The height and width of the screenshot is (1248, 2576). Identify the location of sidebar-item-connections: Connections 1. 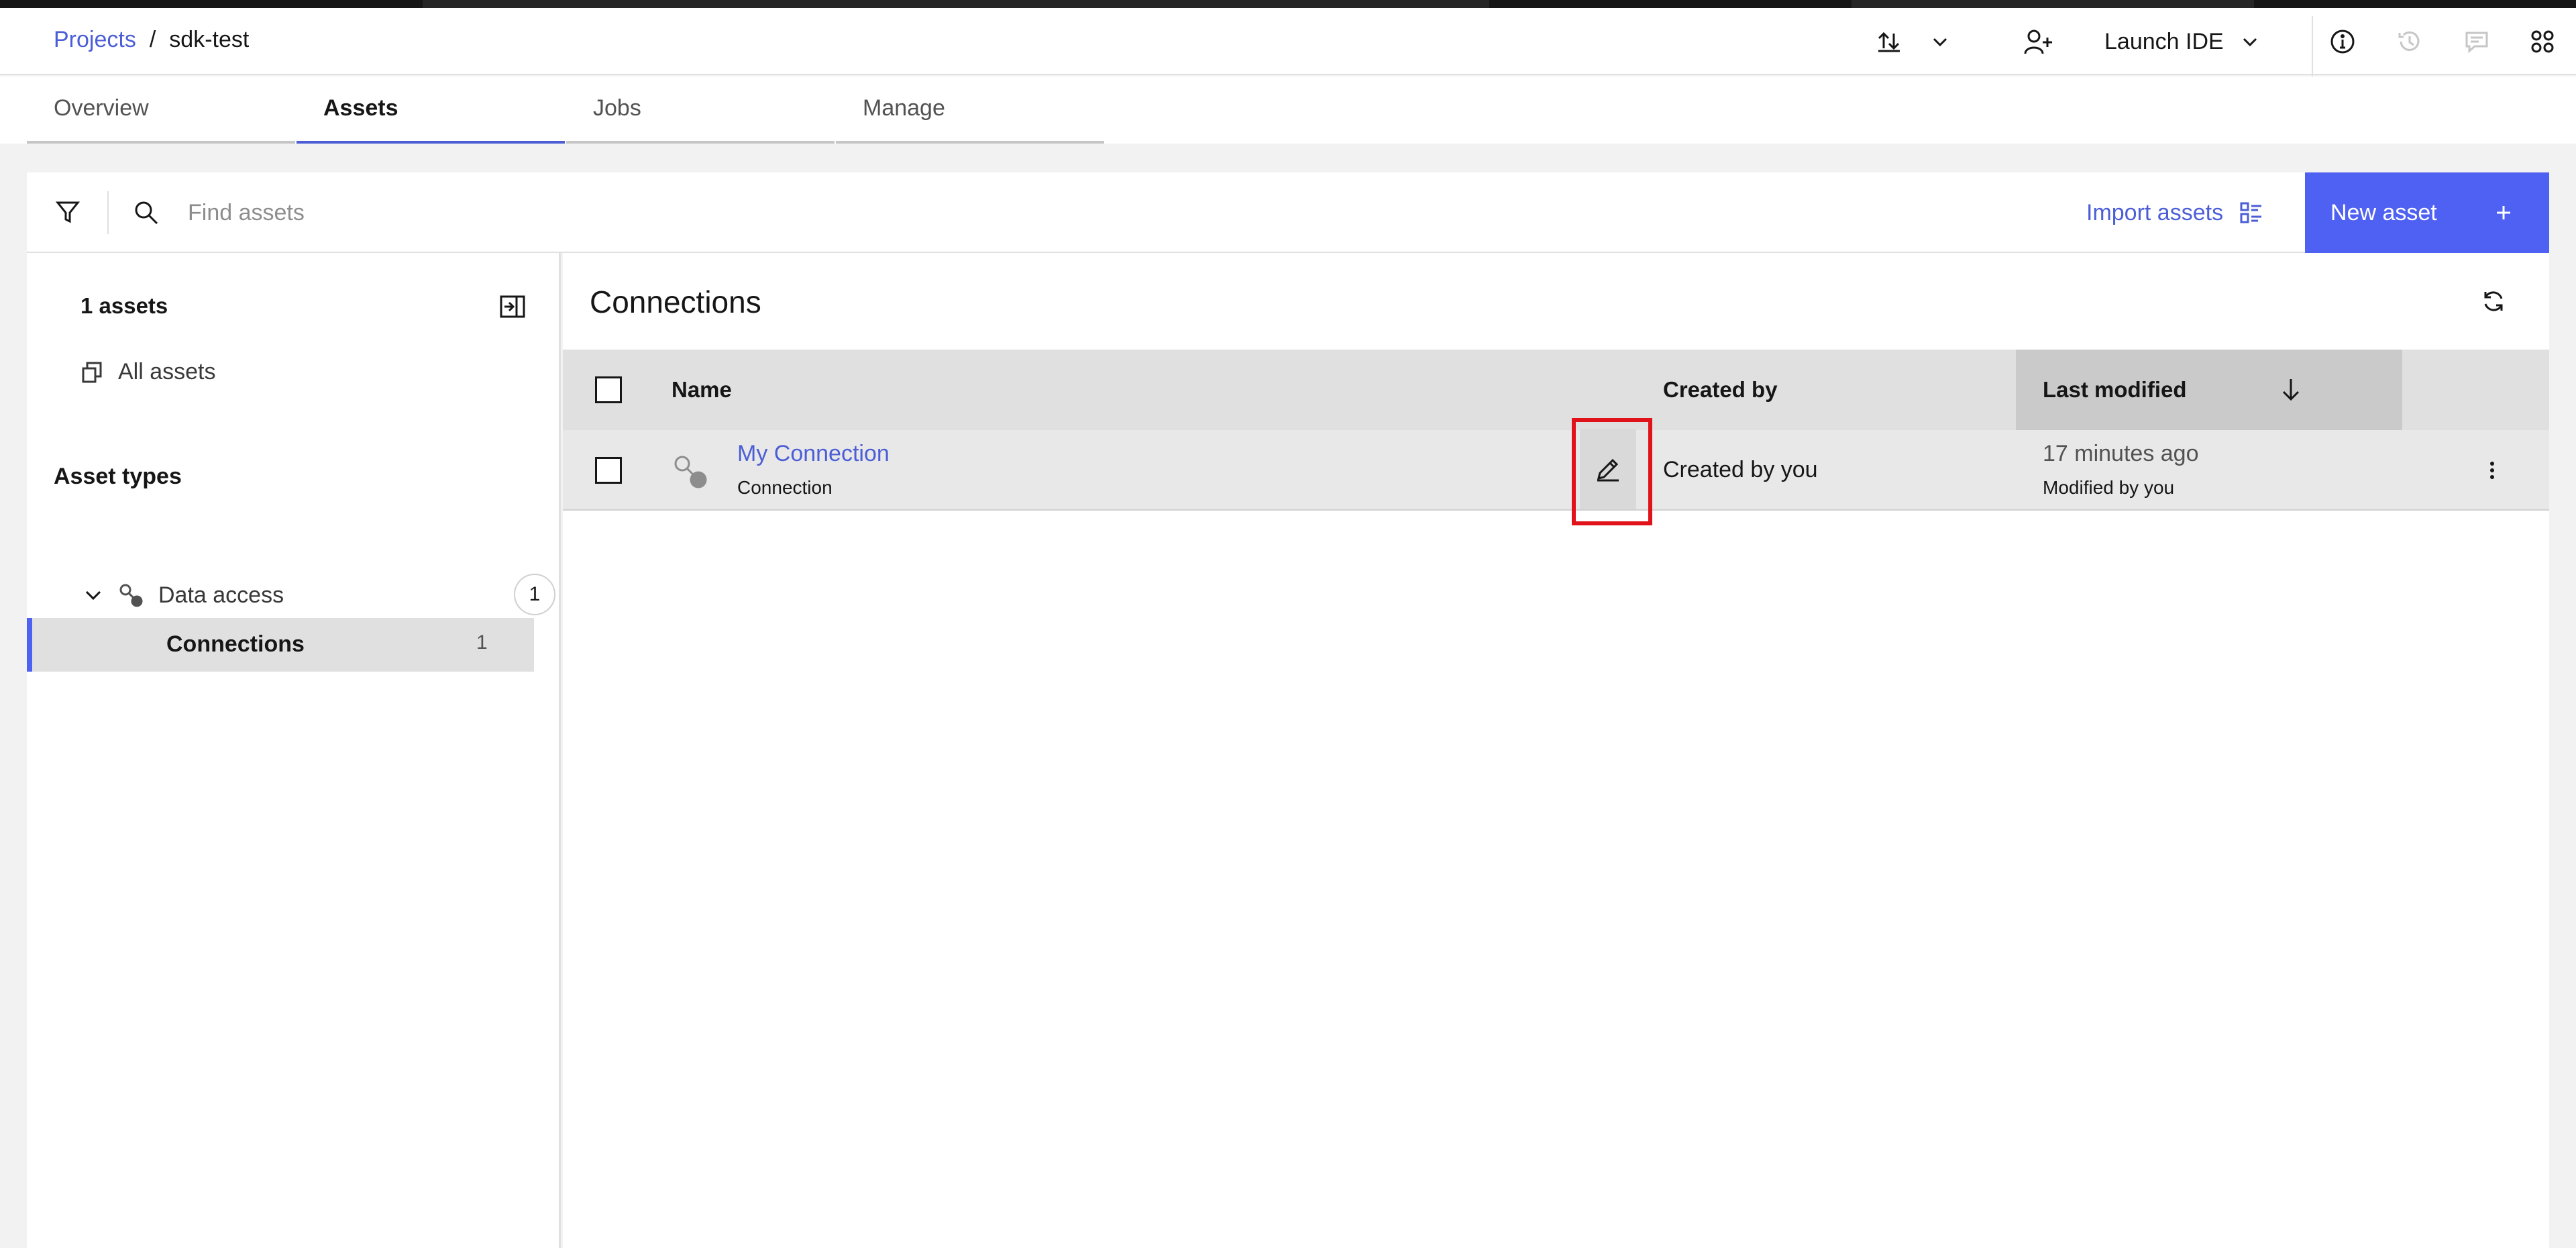
(280, 645).